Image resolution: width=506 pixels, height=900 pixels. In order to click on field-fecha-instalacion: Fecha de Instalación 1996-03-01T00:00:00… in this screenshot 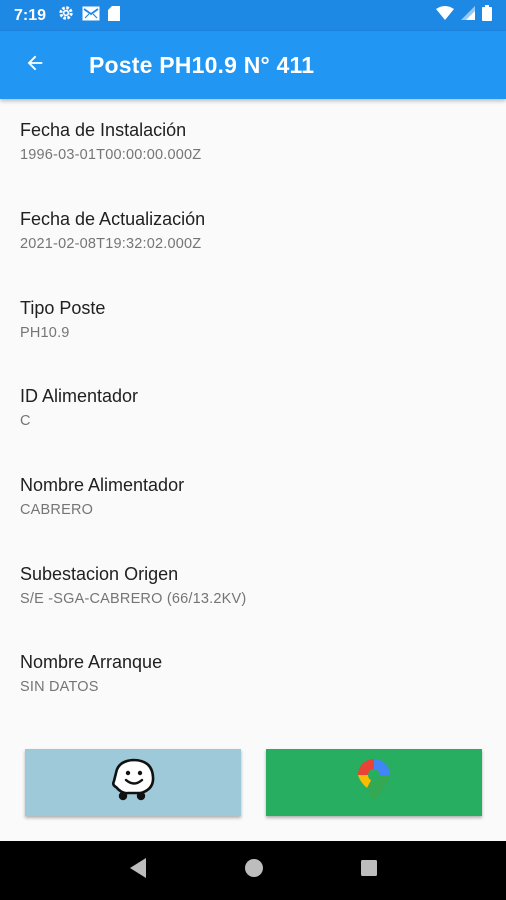, I will do `click(110, 141)`.